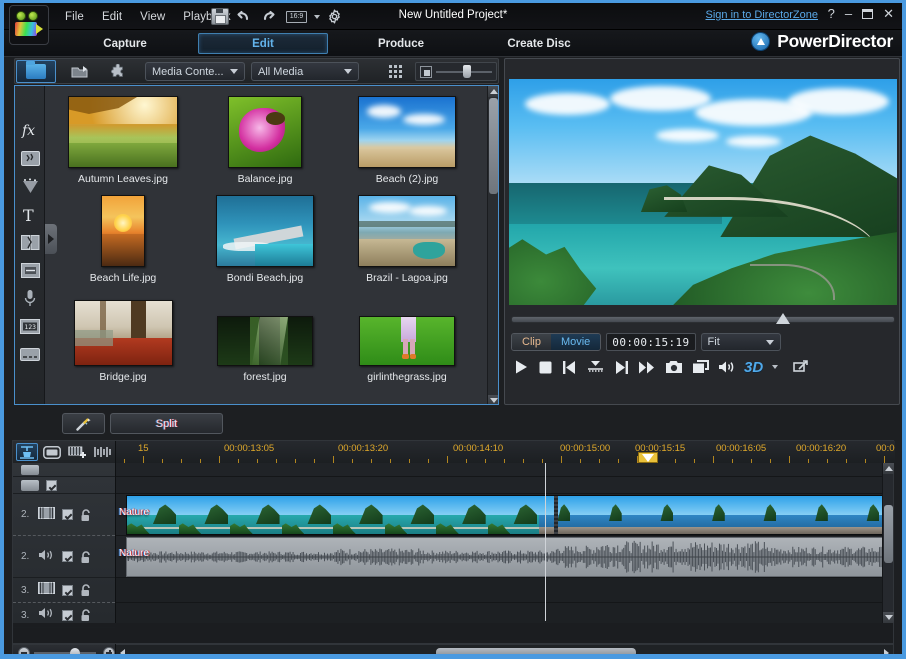 This screenshot has width=906, height=659. Describe the element at coordinates (30, 130) in the screenshot. I see `sidebar-item-effect-room: fx` at that location.